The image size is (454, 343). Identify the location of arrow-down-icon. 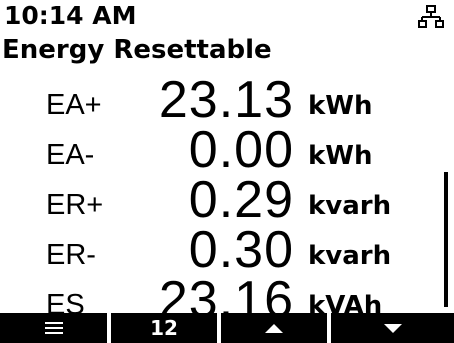
(392, 328).